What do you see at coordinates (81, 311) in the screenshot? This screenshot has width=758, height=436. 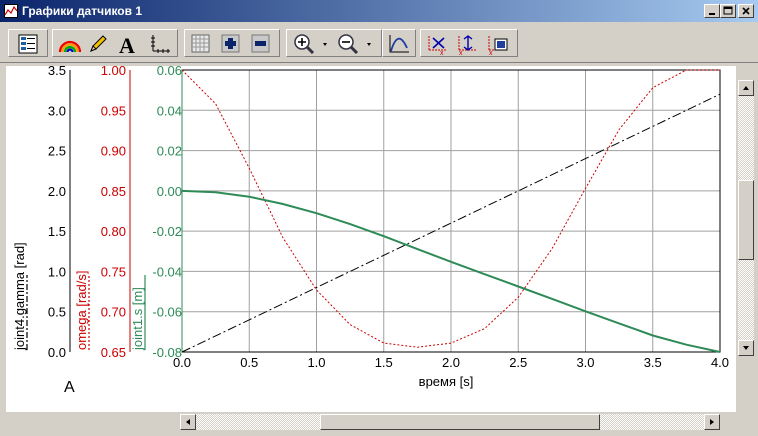 I see `y-axis-title: omega [rad/s]` at bounding box center [81, 311].